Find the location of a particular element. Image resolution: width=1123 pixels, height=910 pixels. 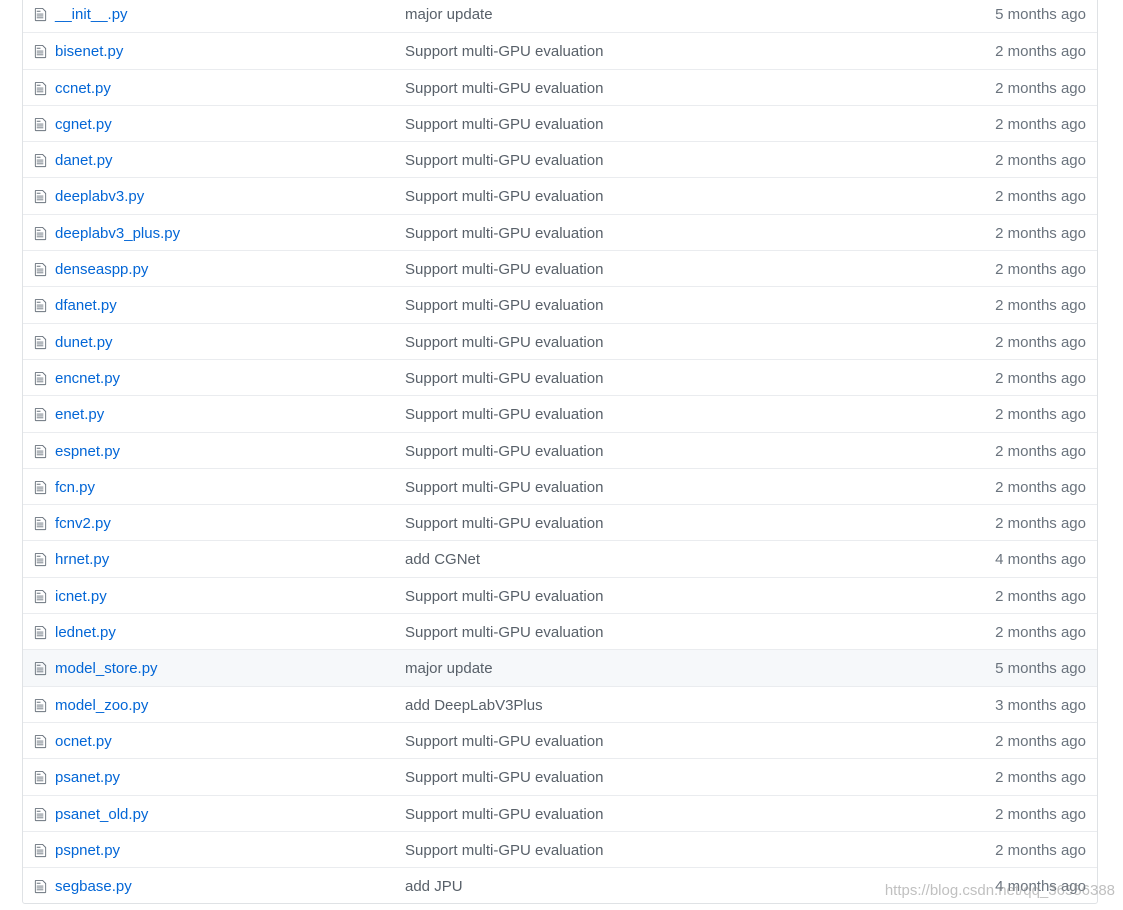

file-row: hrnet.py add CGNet 4 months ago is located at coordinates (560, 558).